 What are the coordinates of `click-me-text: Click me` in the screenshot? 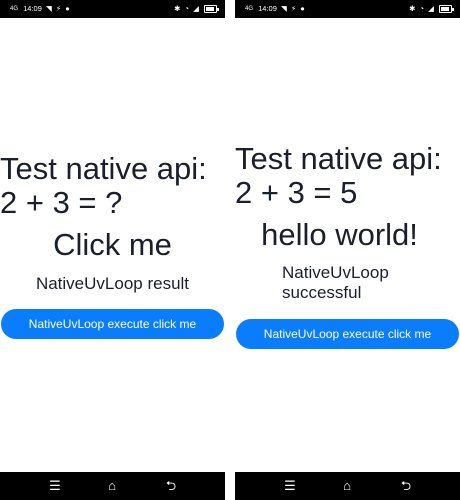 It's located at (112, 245).